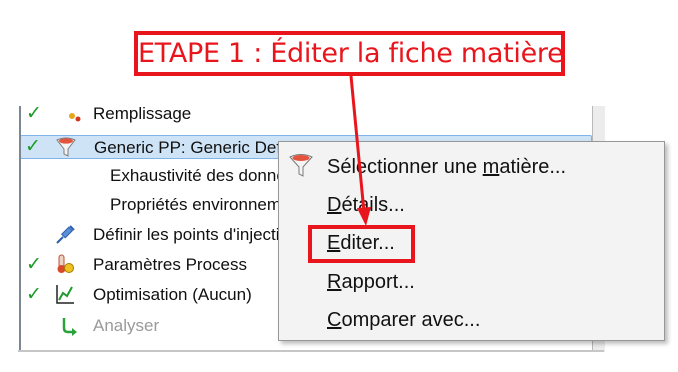 The height and width of the screenshot is (372, 678). What do you see at coordinates (65, 234) in the screenshot?
I see `injection-syringe-icon` at bounding box center [65, 234].